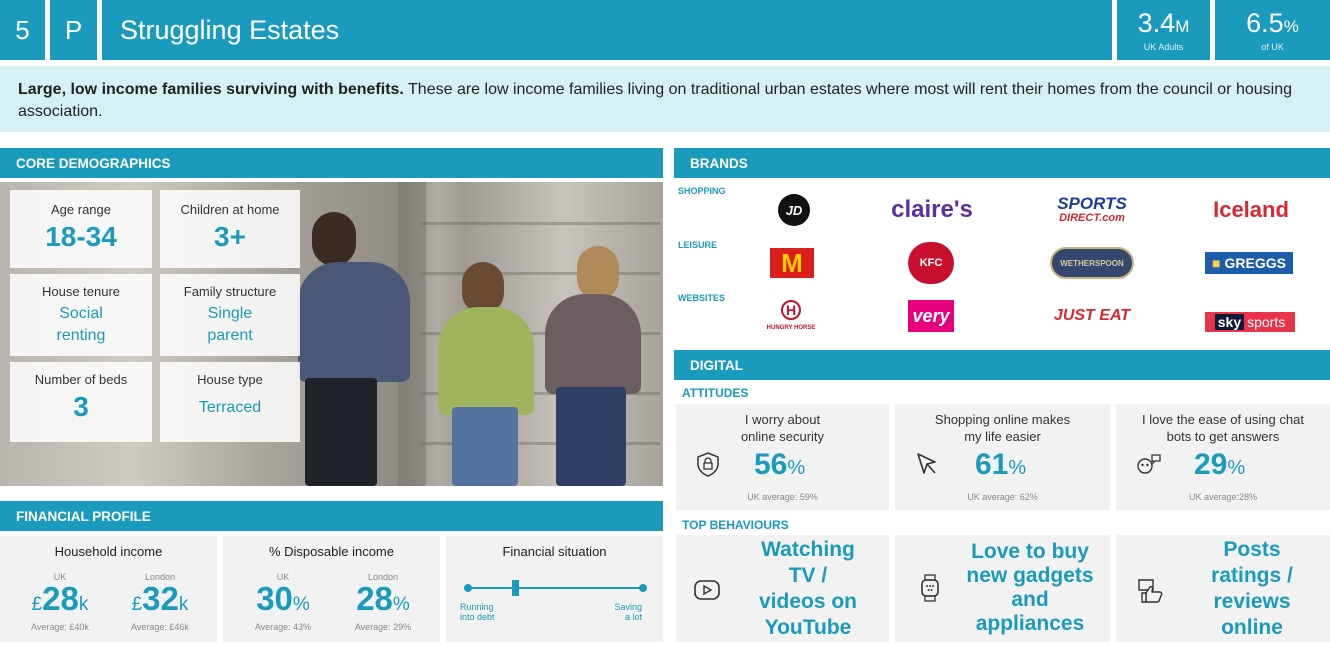 The image size is (1330, 645). I want to click on children-card: Children at home 3+, so click(230, 229).